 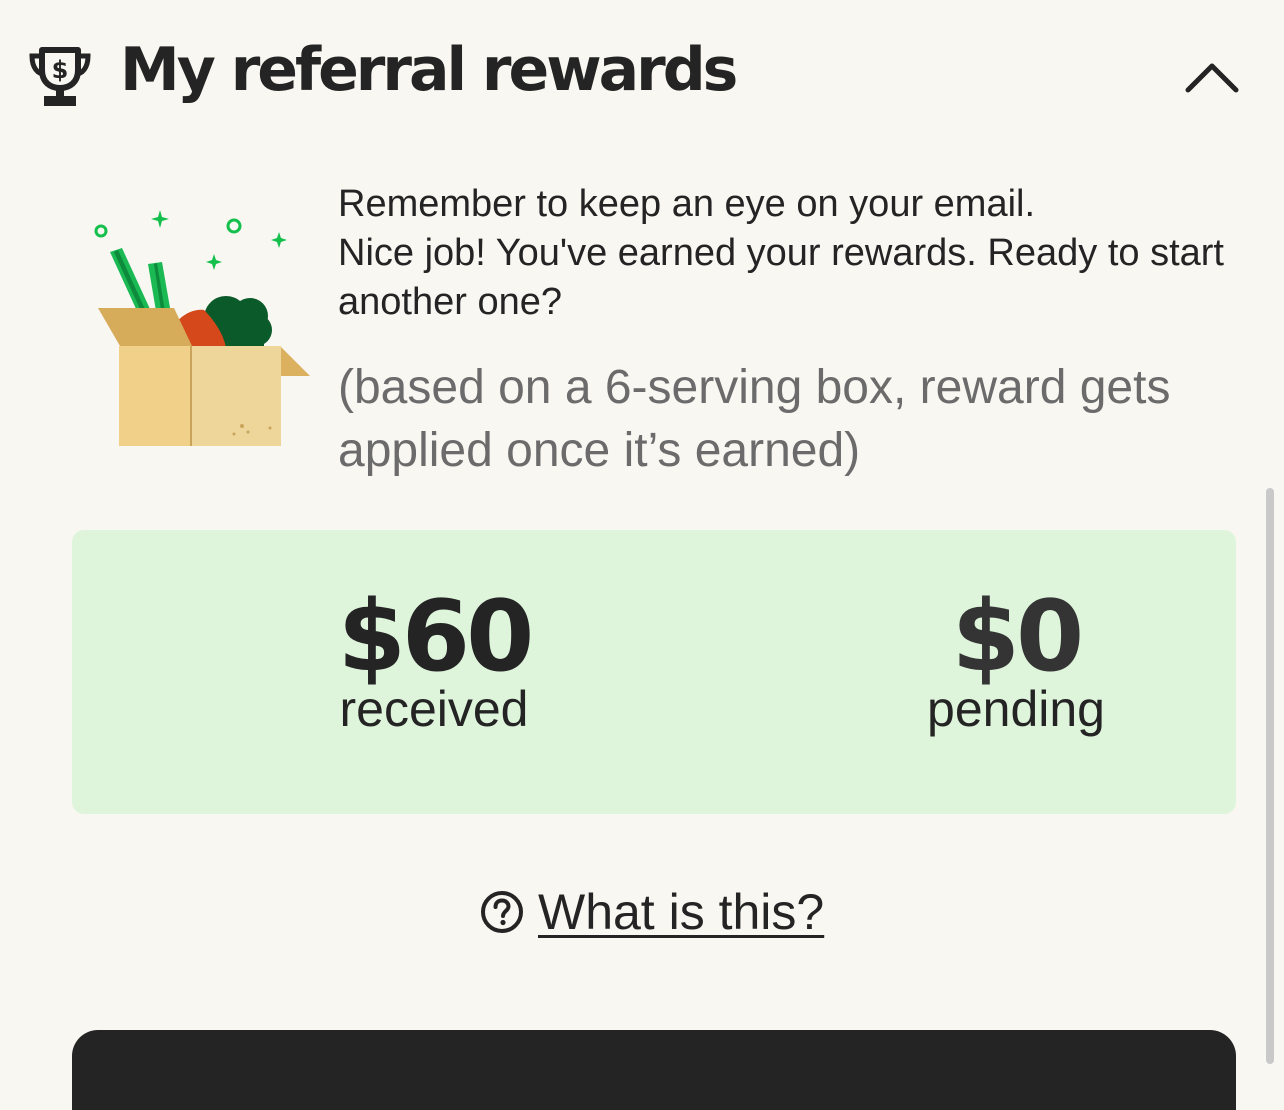 What do you see at coordinates (202, 328) in the screenshot?
I see `produce-box-illustration` at bounding box center [202, 328].